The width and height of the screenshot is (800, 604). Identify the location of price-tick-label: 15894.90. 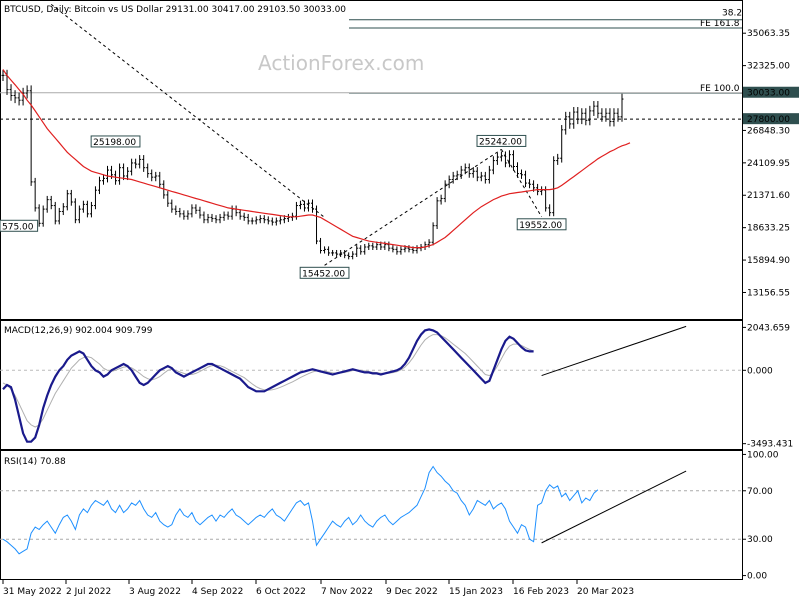
(768, 261).